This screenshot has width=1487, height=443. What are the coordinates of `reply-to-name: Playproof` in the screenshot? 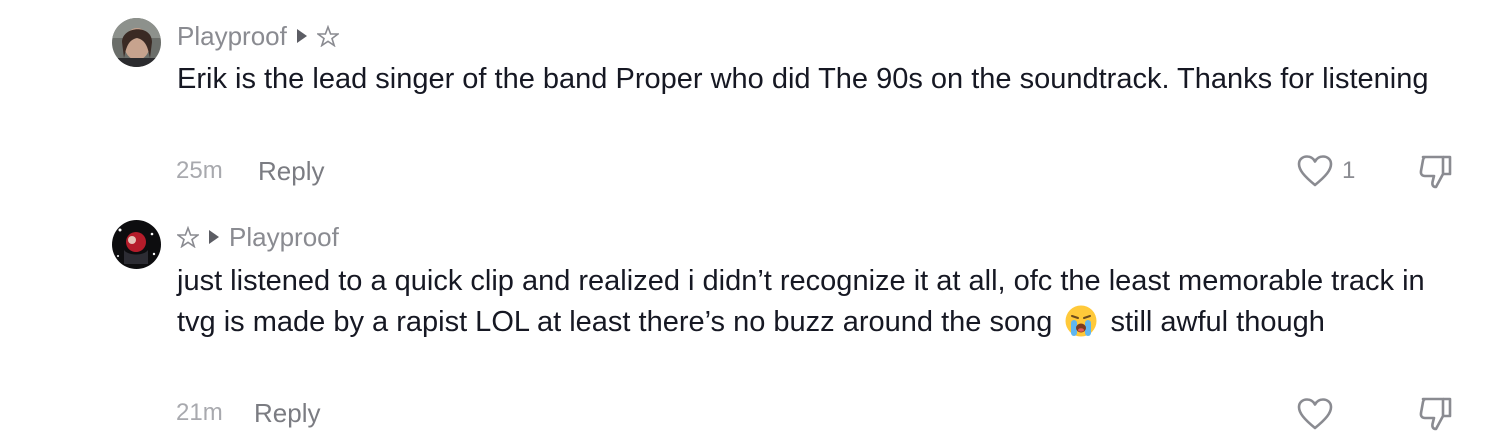 It's located at (284, 237).